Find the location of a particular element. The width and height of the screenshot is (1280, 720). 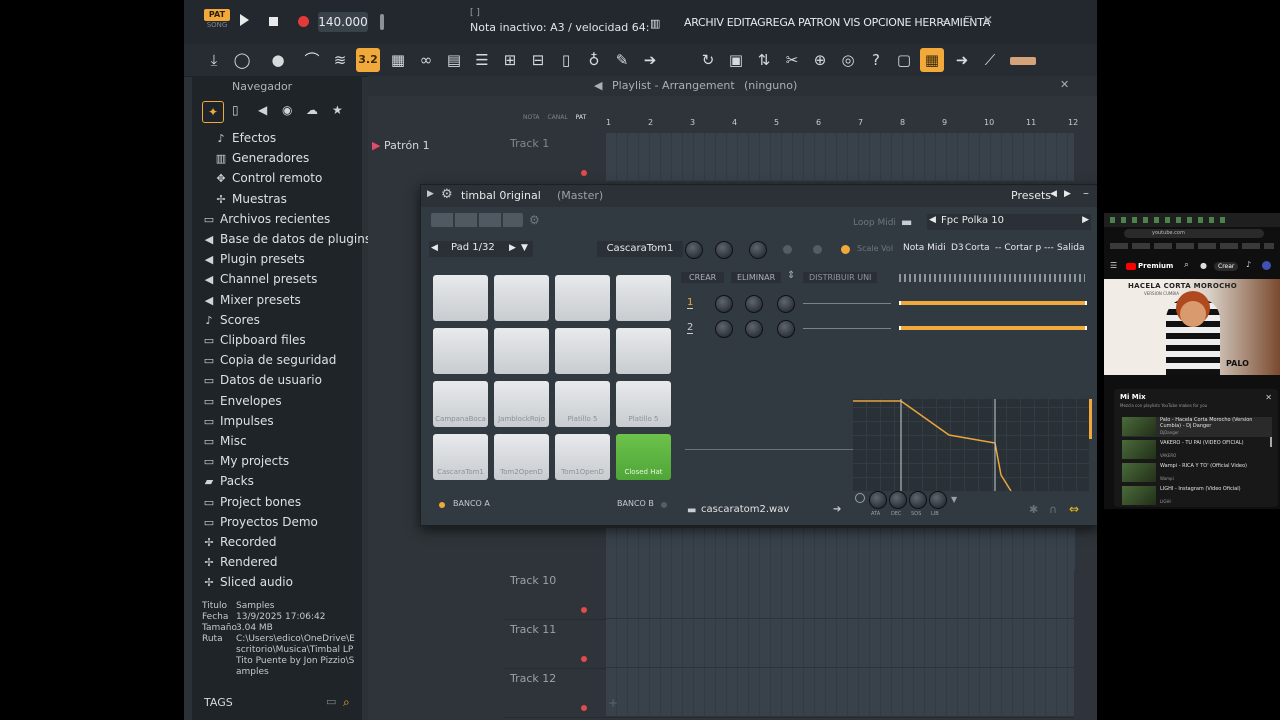

bank-b-button: BANCO B is located at coordinates (635, 503).